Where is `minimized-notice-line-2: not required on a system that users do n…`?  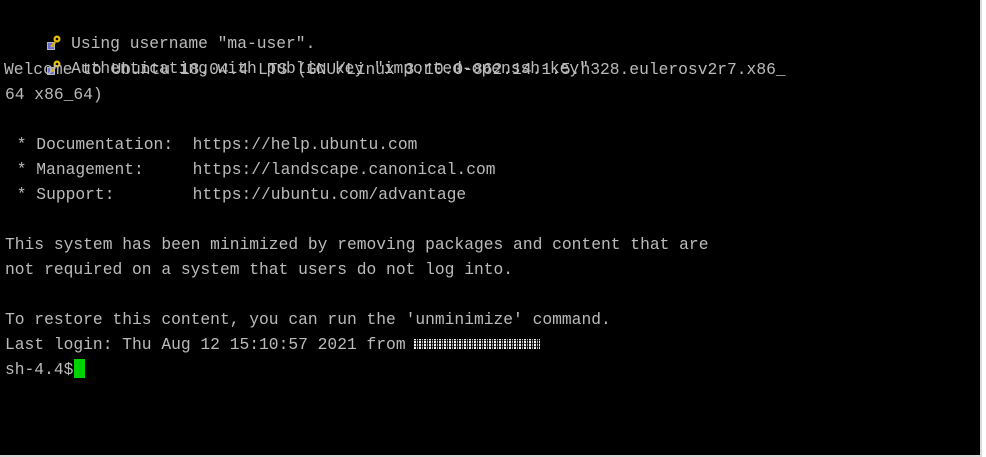 minimized-notice-line-2: not required on a system that users do n… is located at coordinates (259, 269).